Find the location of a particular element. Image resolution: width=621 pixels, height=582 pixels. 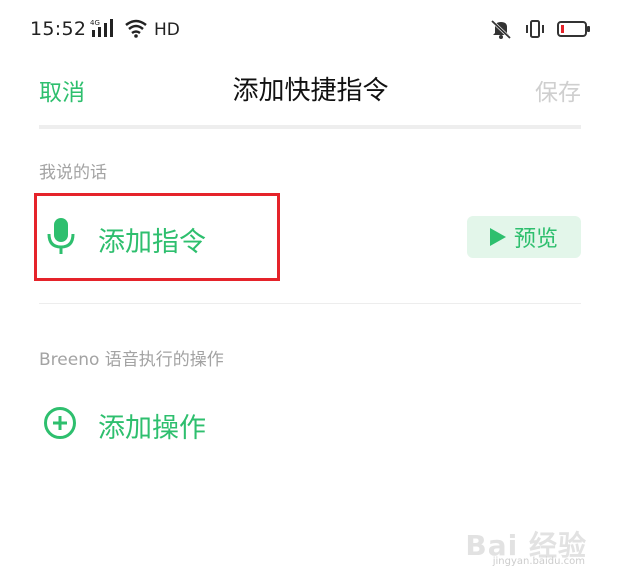

cellular-signal-icon: 4G is located at coordinates (104, 30).